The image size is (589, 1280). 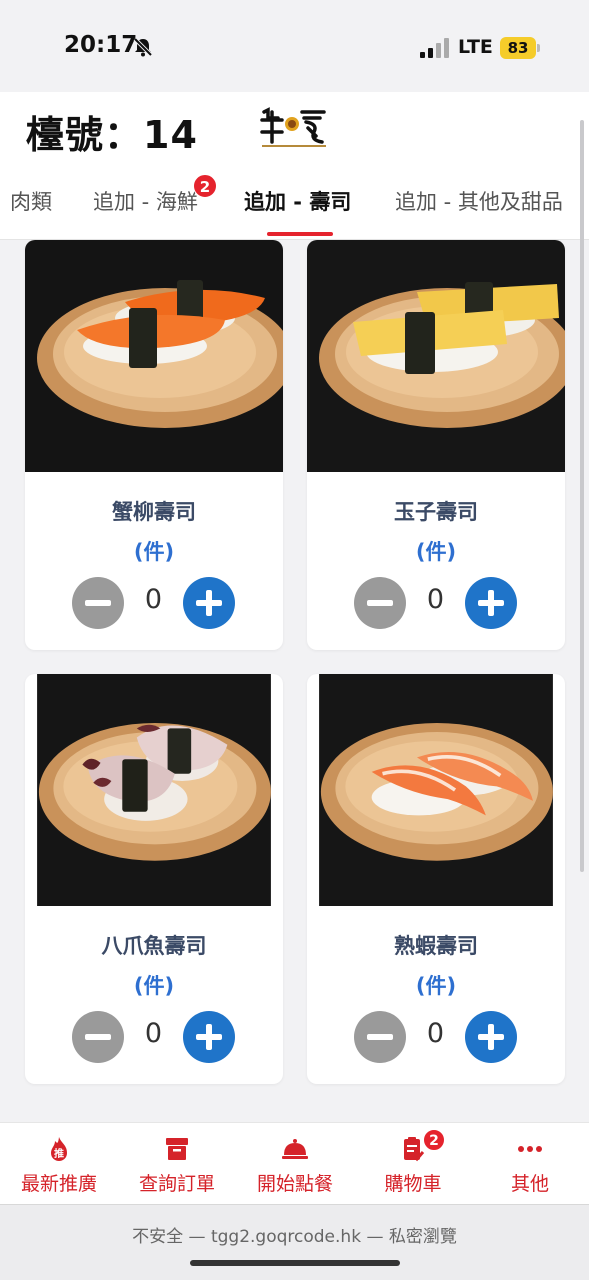 I want to click on signal-icon, so click(x=435, y=48).